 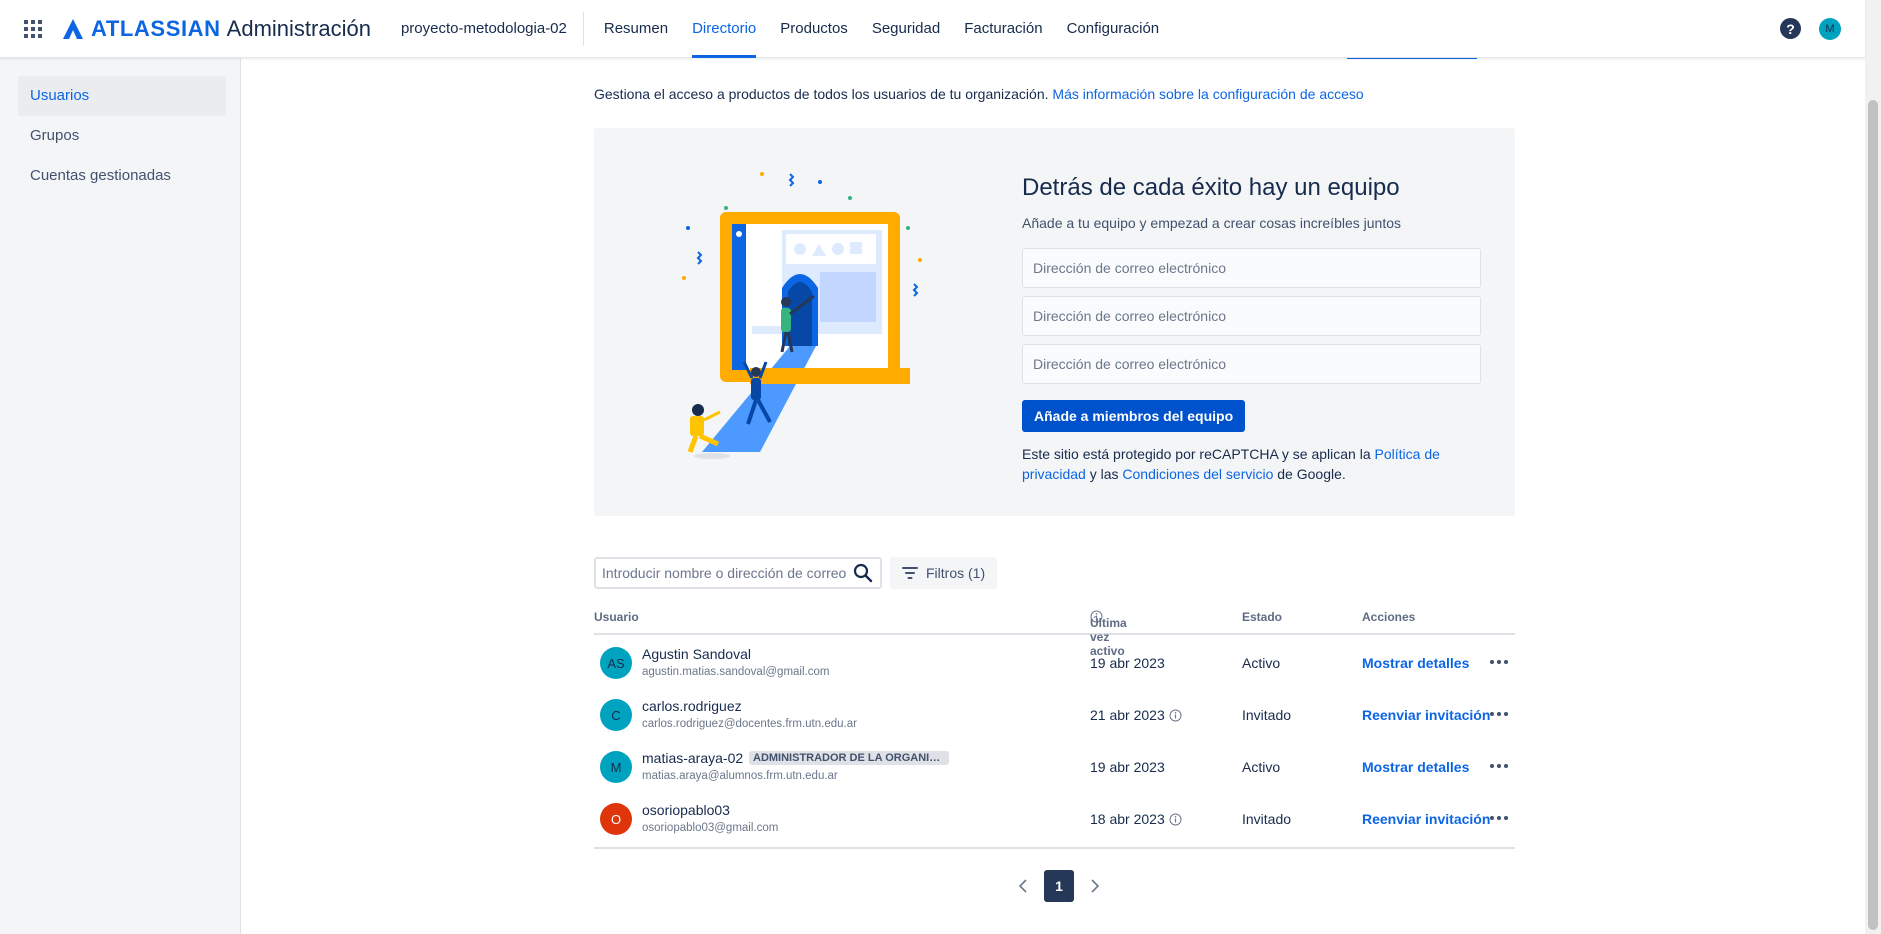 I want to click on tab-resumen: Resumen, so click(x=636, y=29).